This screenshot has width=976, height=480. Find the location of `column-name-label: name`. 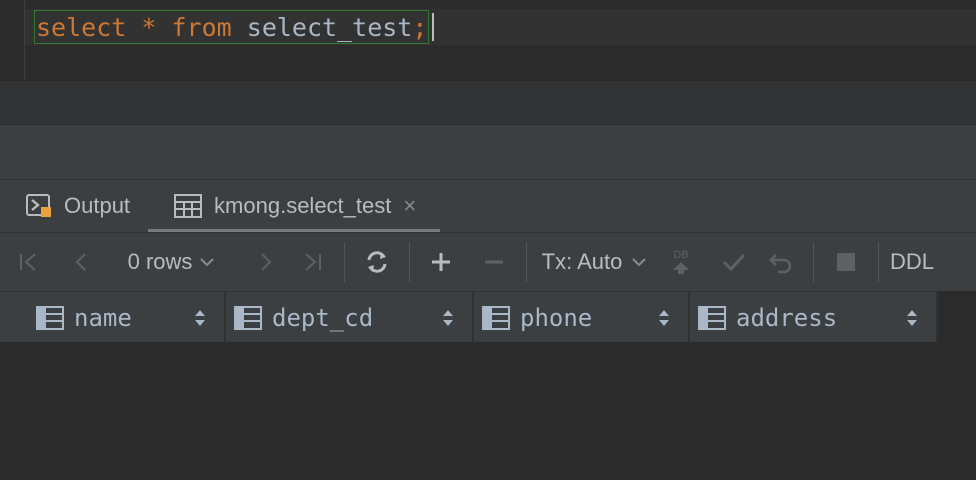

column-name-label: name is located at coordinates (103, 317).